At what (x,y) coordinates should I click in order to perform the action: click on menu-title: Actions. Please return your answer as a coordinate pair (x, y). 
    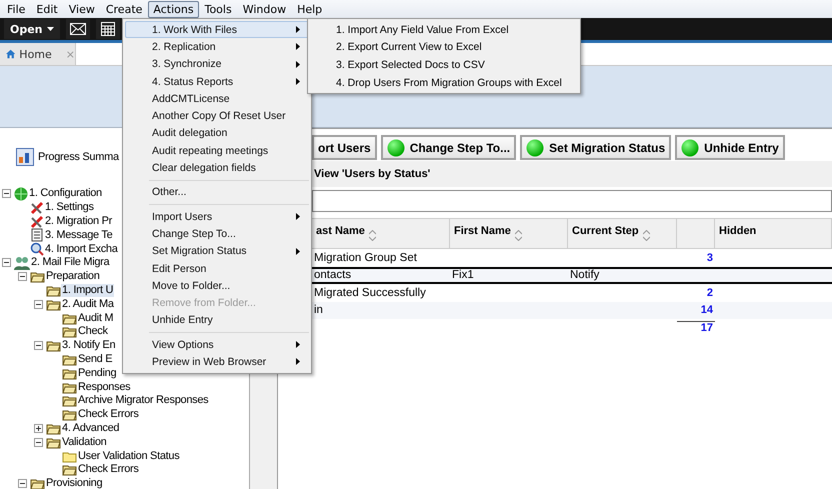
    Looking at the image, I should click on (173, 9).